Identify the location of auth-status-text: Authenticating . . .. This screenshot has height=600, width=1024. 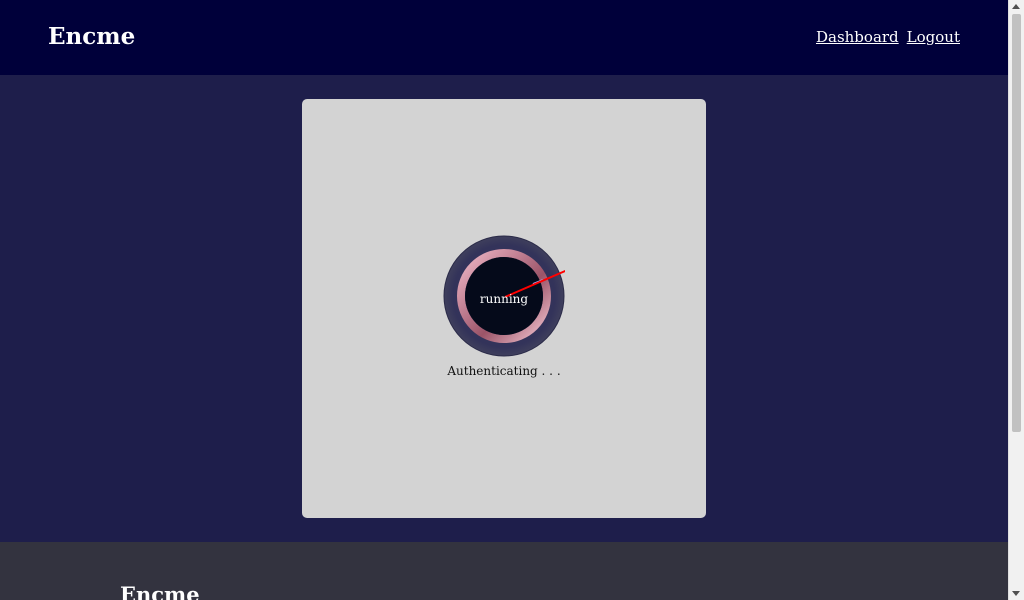
(504, 371).